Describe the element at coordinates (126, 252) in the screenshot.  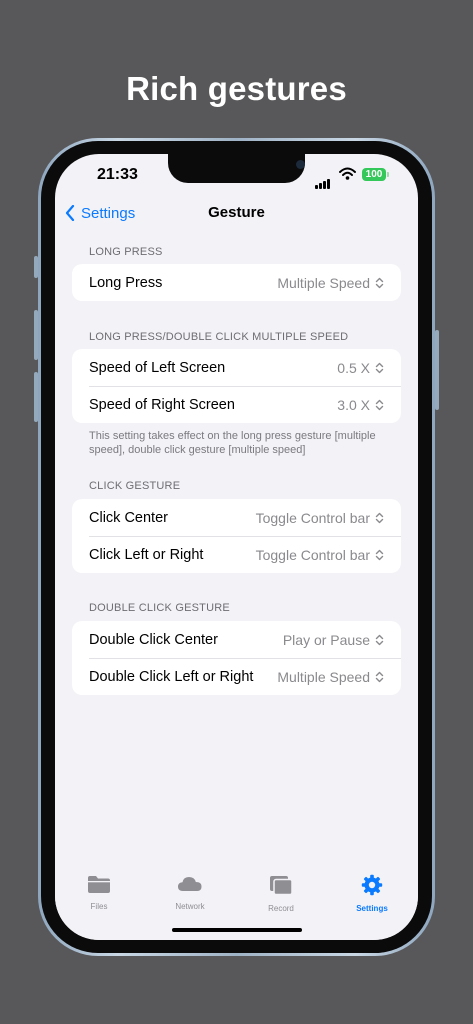
I see `section-header-long-press: LONG PRESS` at that location.